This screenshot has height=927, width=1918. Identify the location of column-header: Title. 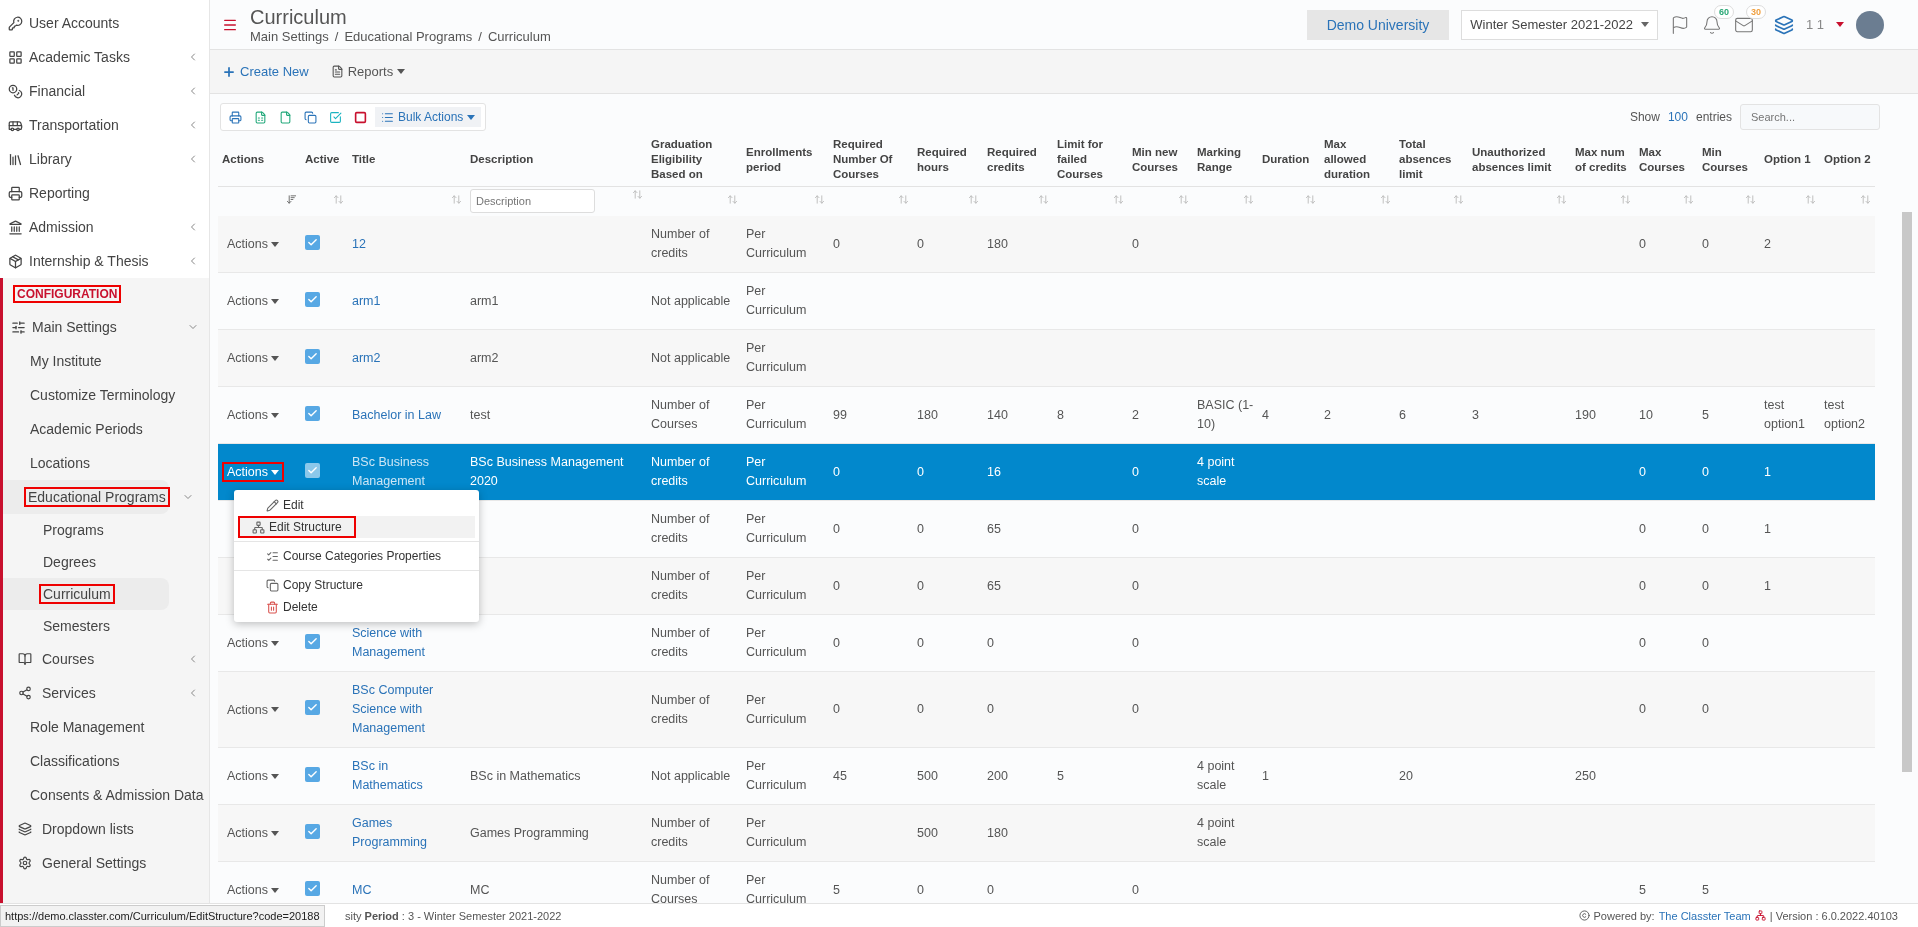
(407, 160).